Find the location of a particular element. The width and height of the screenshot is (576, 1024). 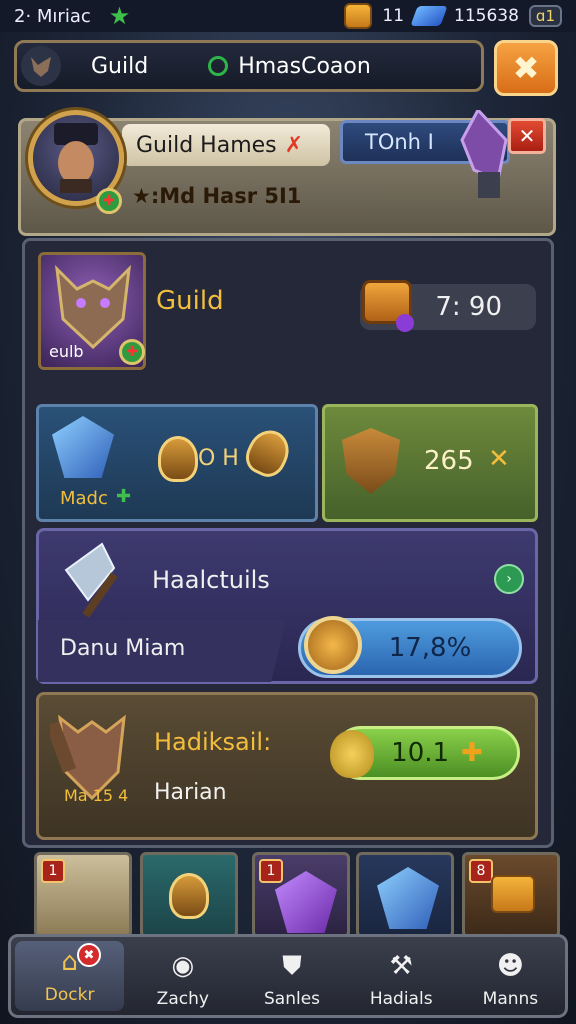

equipment-value: O H is located at coordinates (218, 458).